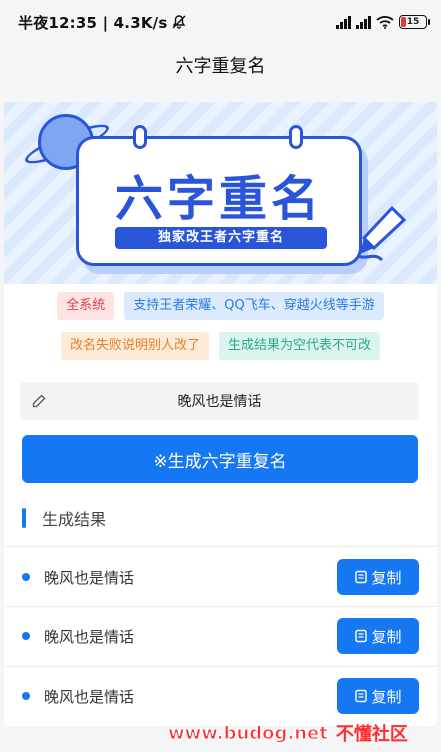  What do you see at coordinates (39, 401) in the screenshot?
I see `pencil-icon` at bounding box center [39, 401].